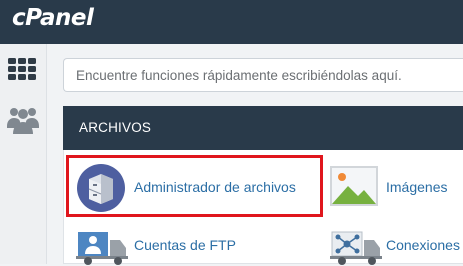  I want to click on network-truck-icon, so click(356, 248).